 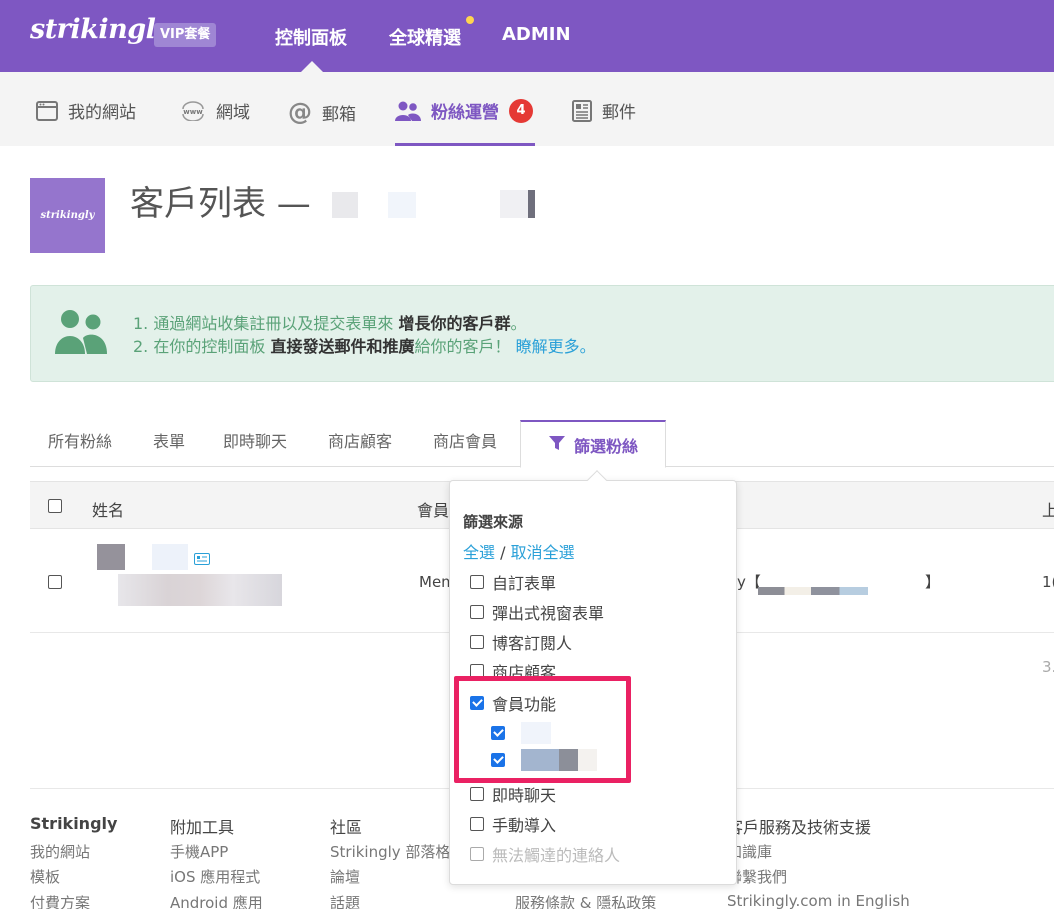 I want to click on footer-link: Android 應用, so click(x=216, y=900).